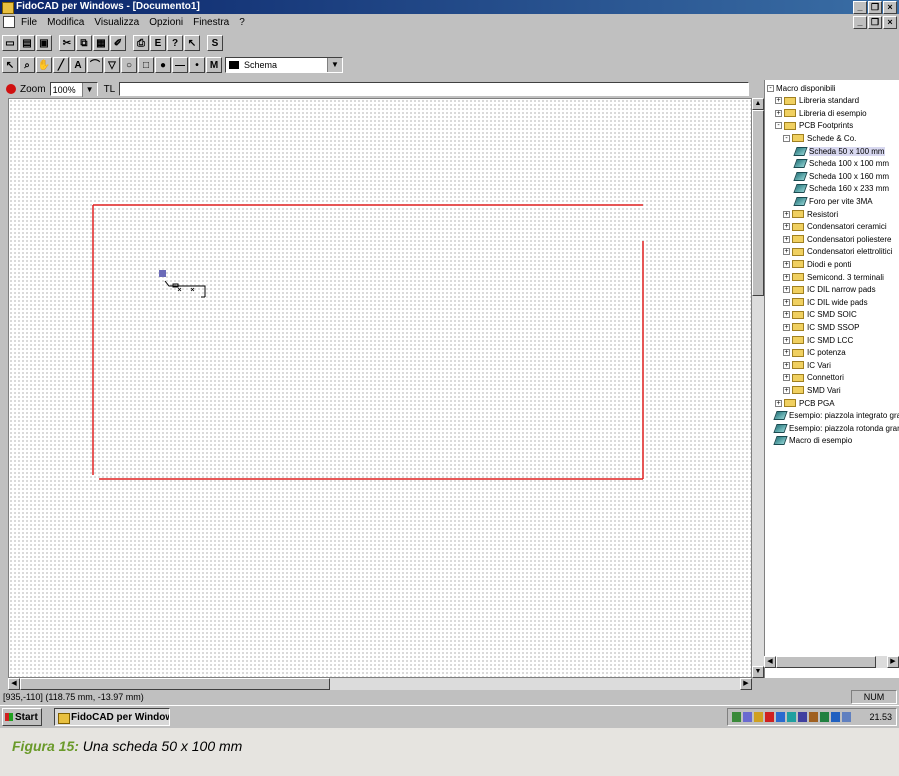  I want to click on chevron-down-icon: ▼, so click(89, 90).